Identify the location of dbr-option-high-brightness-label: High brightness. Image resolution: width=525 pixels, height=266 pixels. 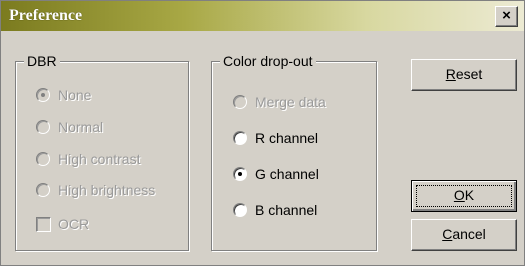
(107, 190).